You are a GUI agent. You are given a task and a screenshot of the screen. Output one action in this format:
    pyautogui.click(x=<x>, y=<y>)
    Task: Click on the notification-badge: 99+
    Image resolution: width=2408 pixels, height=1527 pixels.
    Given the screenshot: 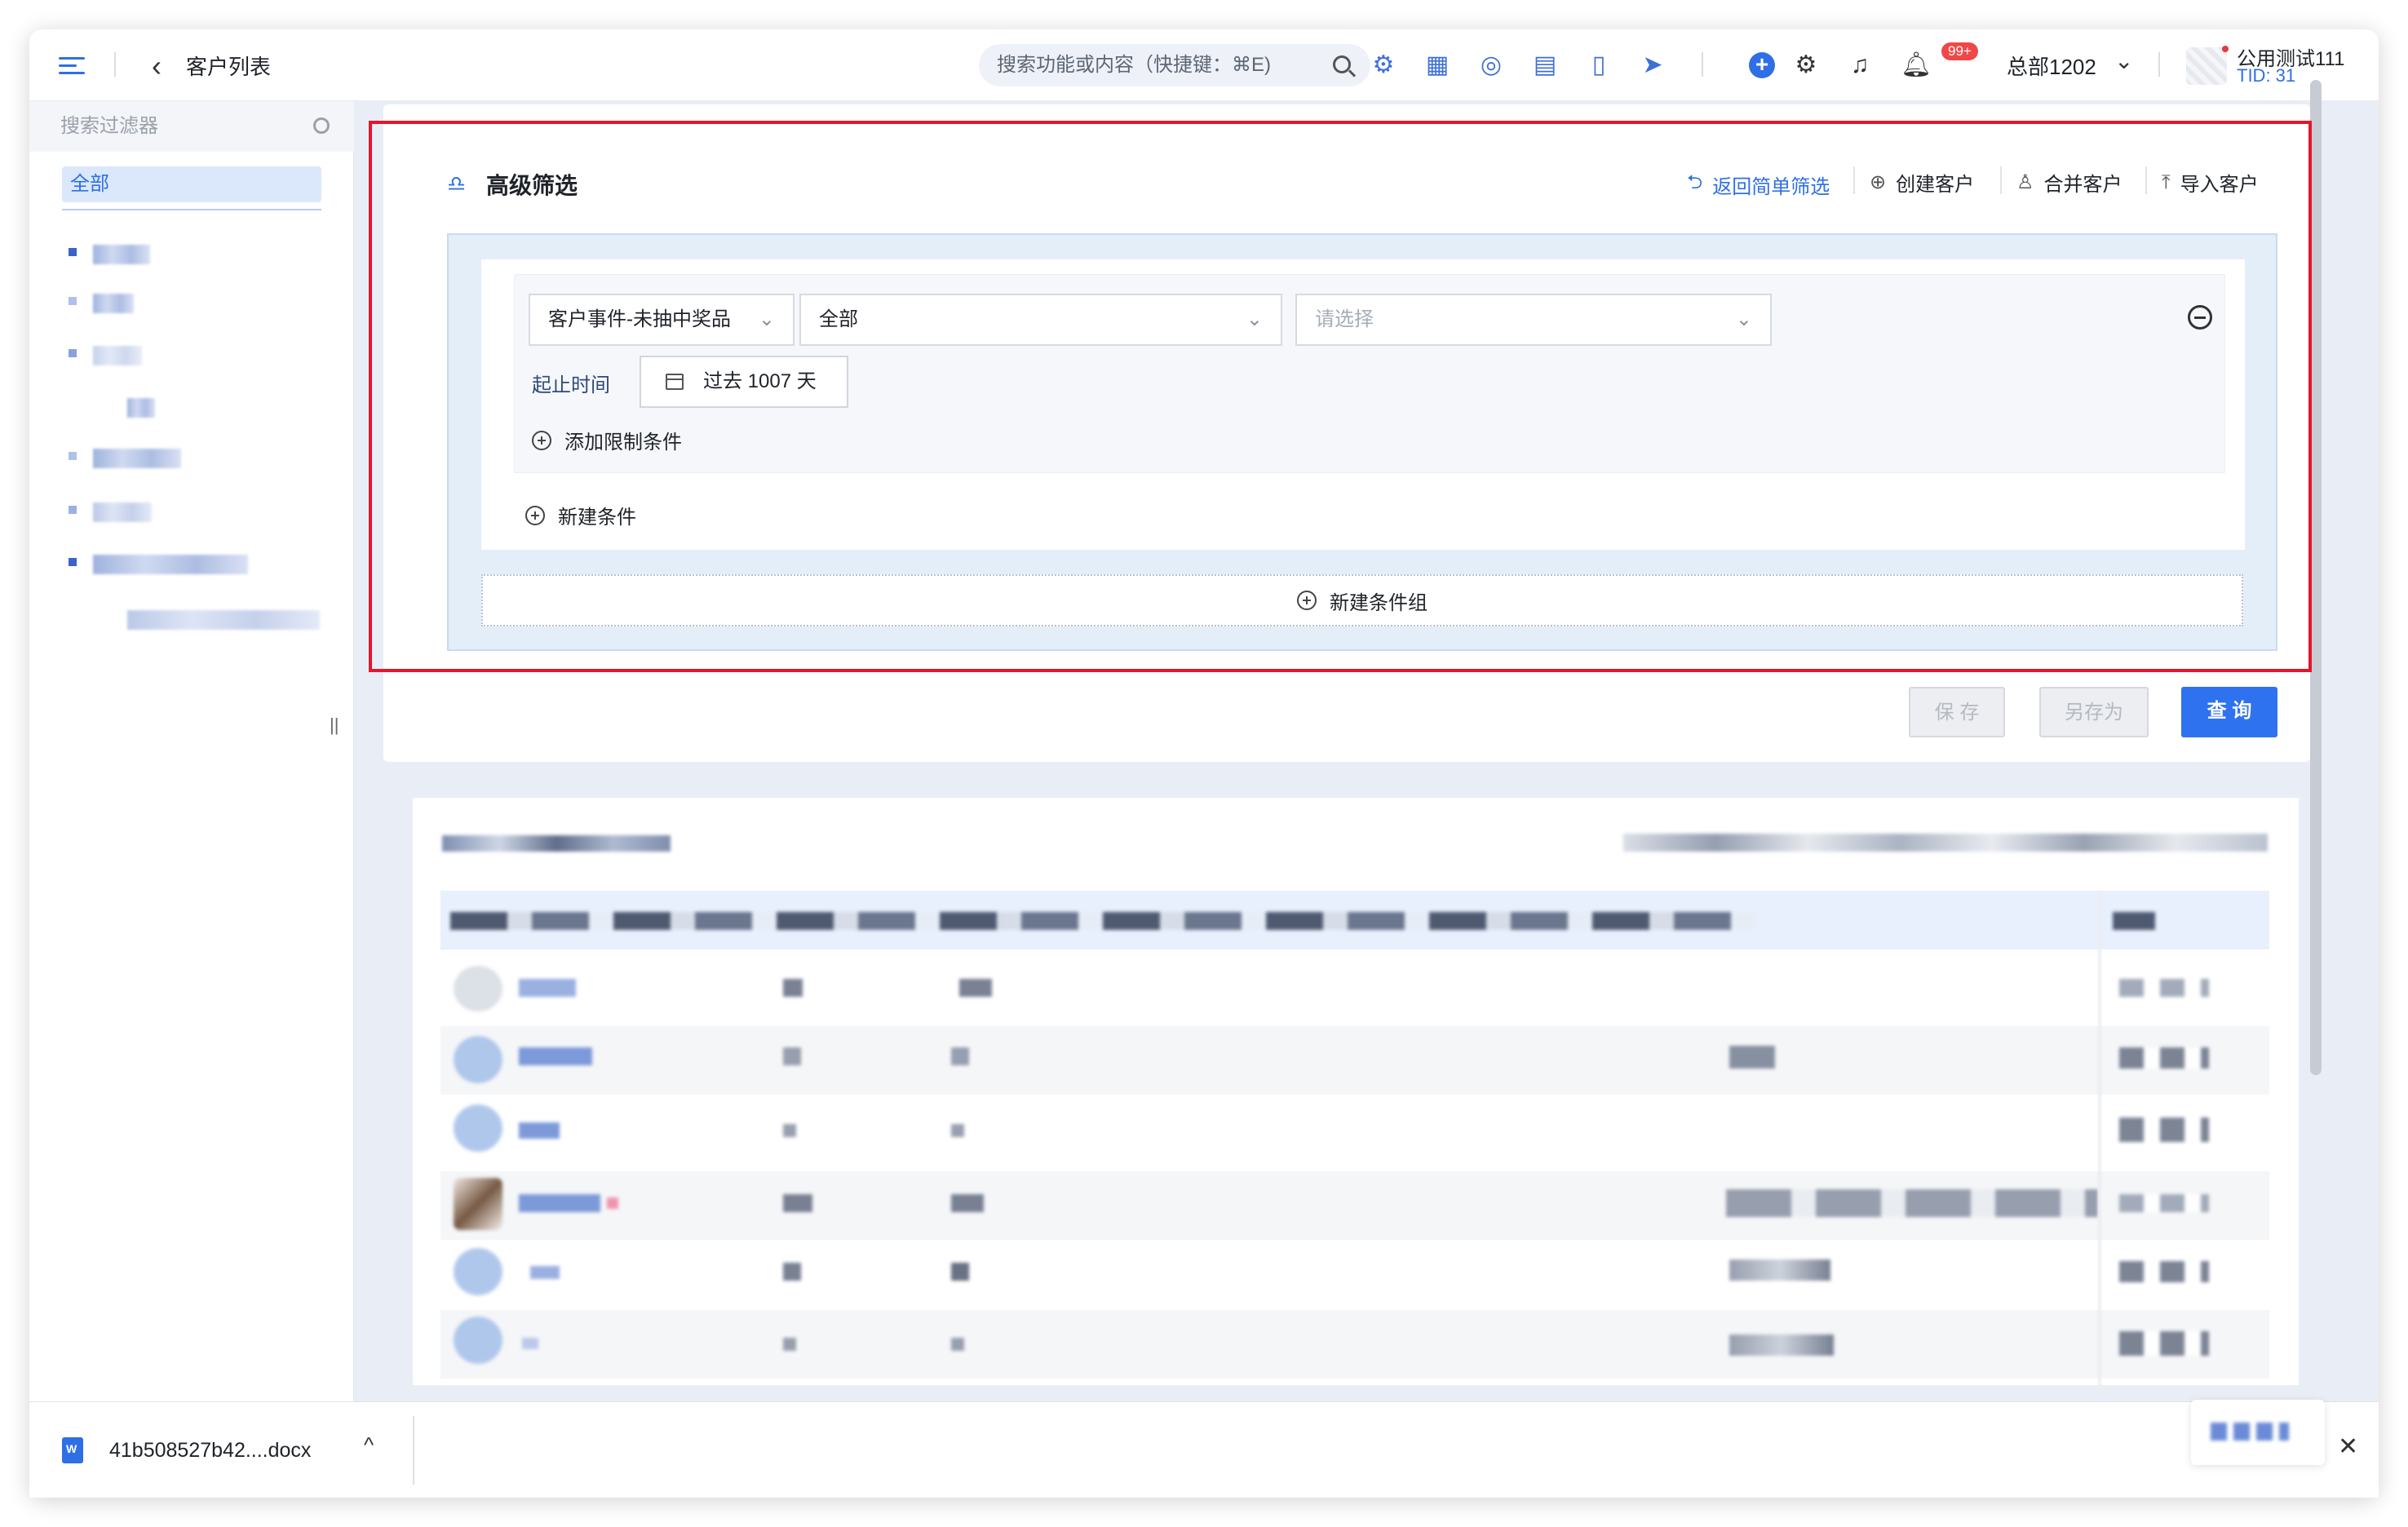 What is the action you would take?
    pyautogui.click(x=1959, y=51)
    